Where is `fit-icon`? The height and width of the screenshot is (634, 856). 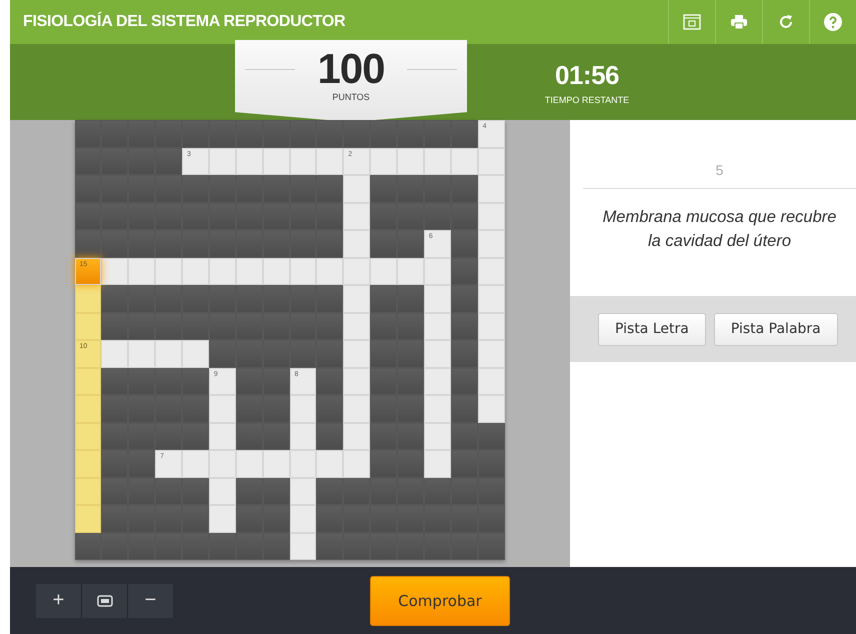
fit-icon is located at coordinates (104, 600).